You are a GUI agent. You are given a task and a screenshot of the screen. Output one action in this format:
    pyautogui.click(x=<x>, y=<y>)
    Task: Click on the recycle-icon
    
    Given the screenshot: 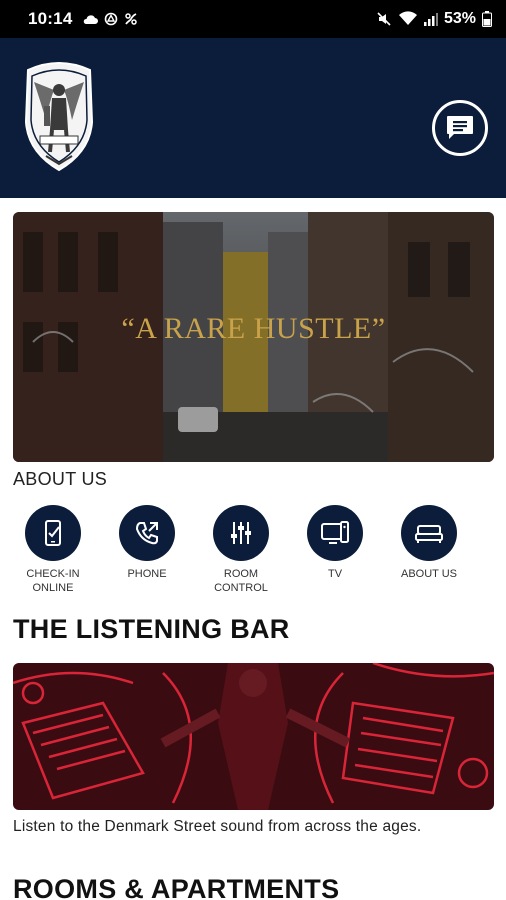 What is the action you would take?
    pyautogui.click(x=111, y=19)
    